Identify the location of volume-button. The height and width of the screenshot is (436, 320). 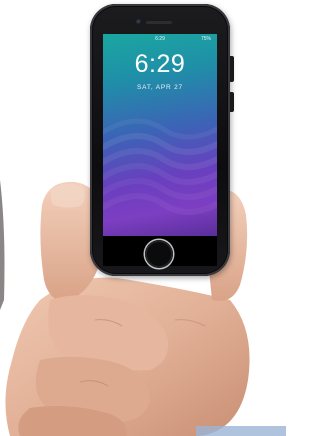
(232, 102).